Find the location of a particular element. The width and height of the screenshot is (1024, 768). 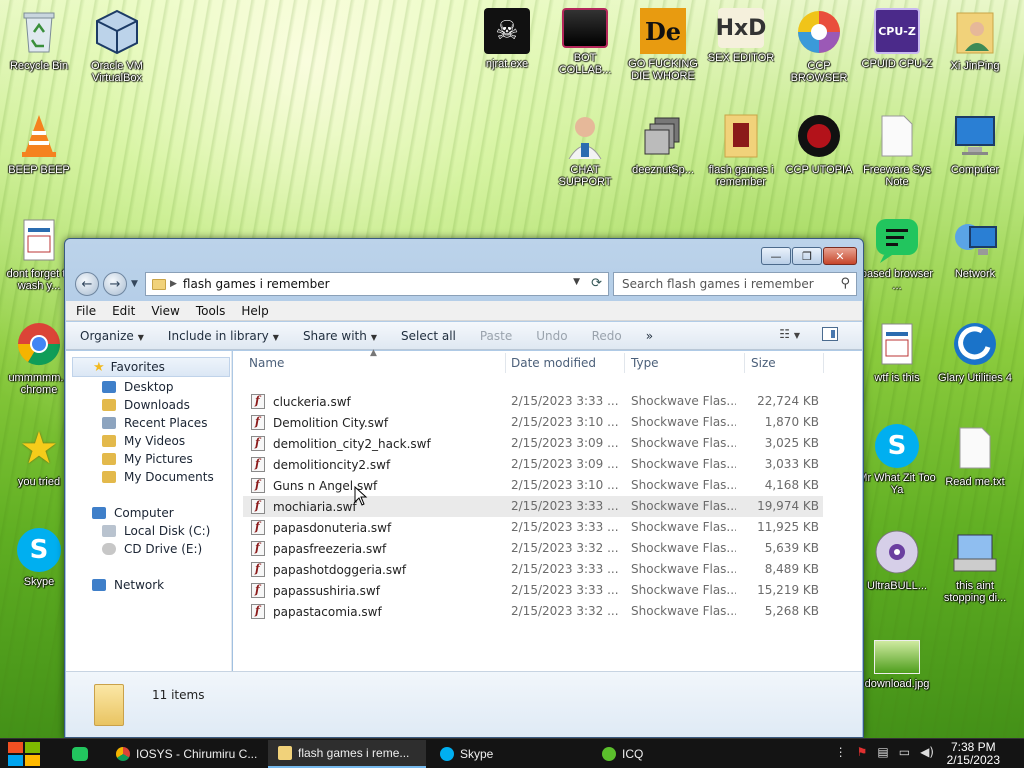

forward-button: → is located at coordinates (115, 284).